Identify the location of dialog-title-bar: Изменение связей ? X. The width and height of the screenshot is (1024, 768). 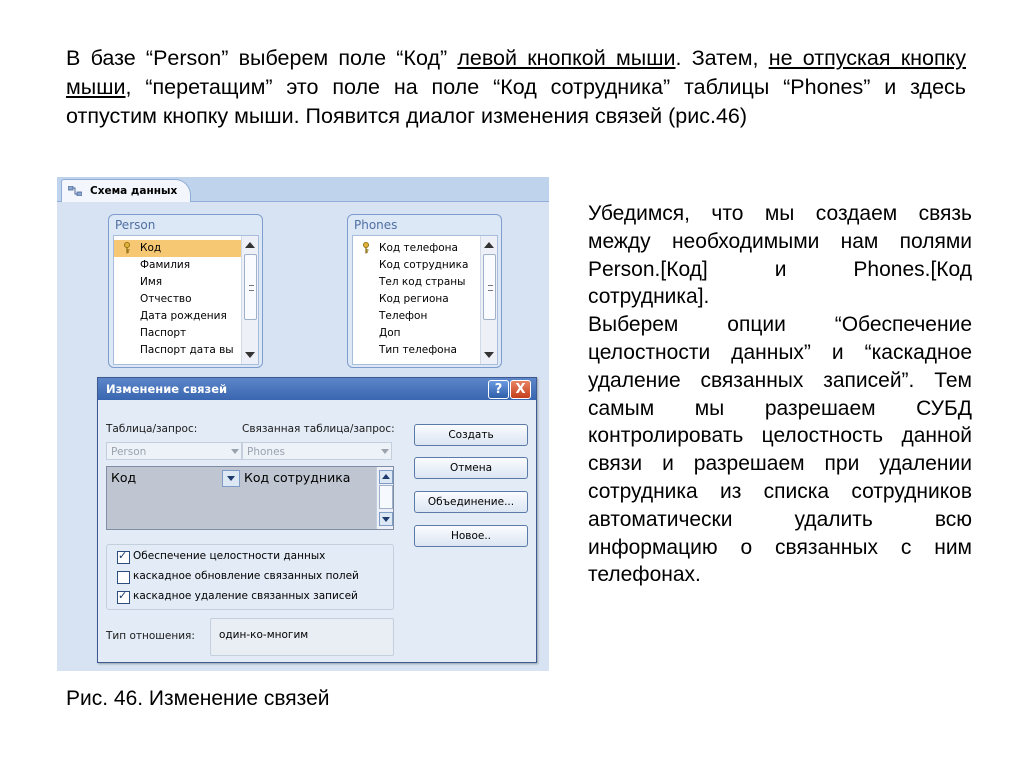
(317, 389).